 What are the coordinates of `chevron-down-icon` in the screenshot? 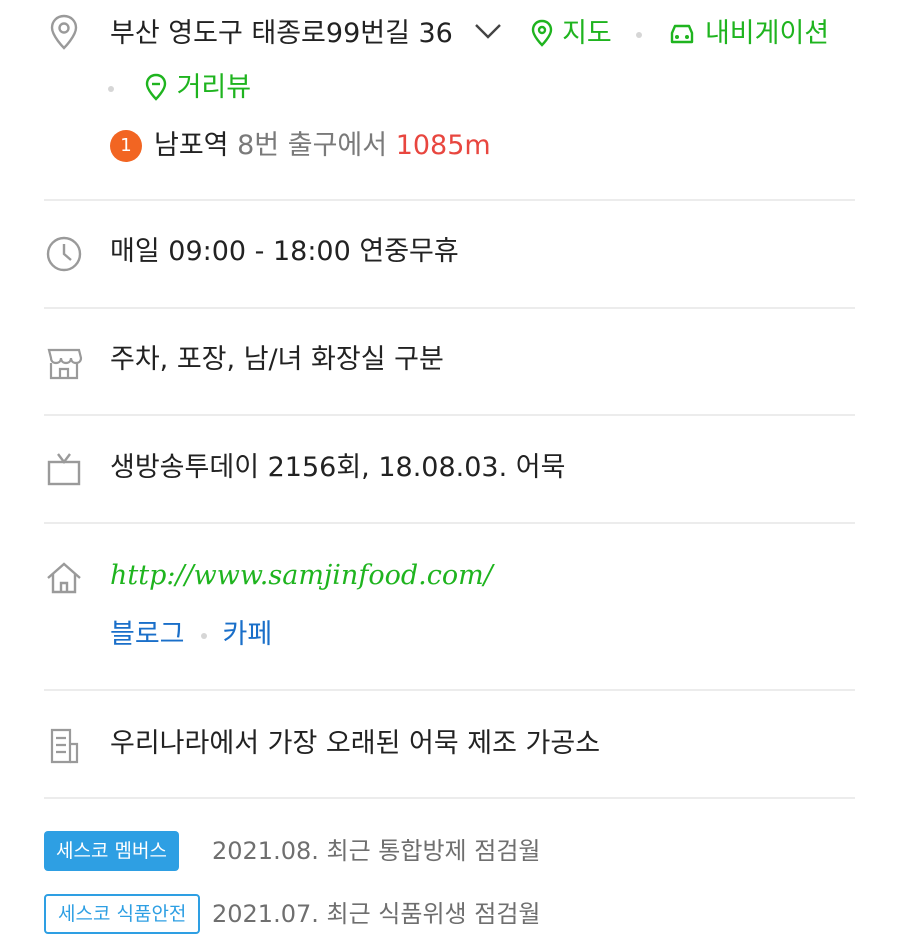 It's located at (488, 31).